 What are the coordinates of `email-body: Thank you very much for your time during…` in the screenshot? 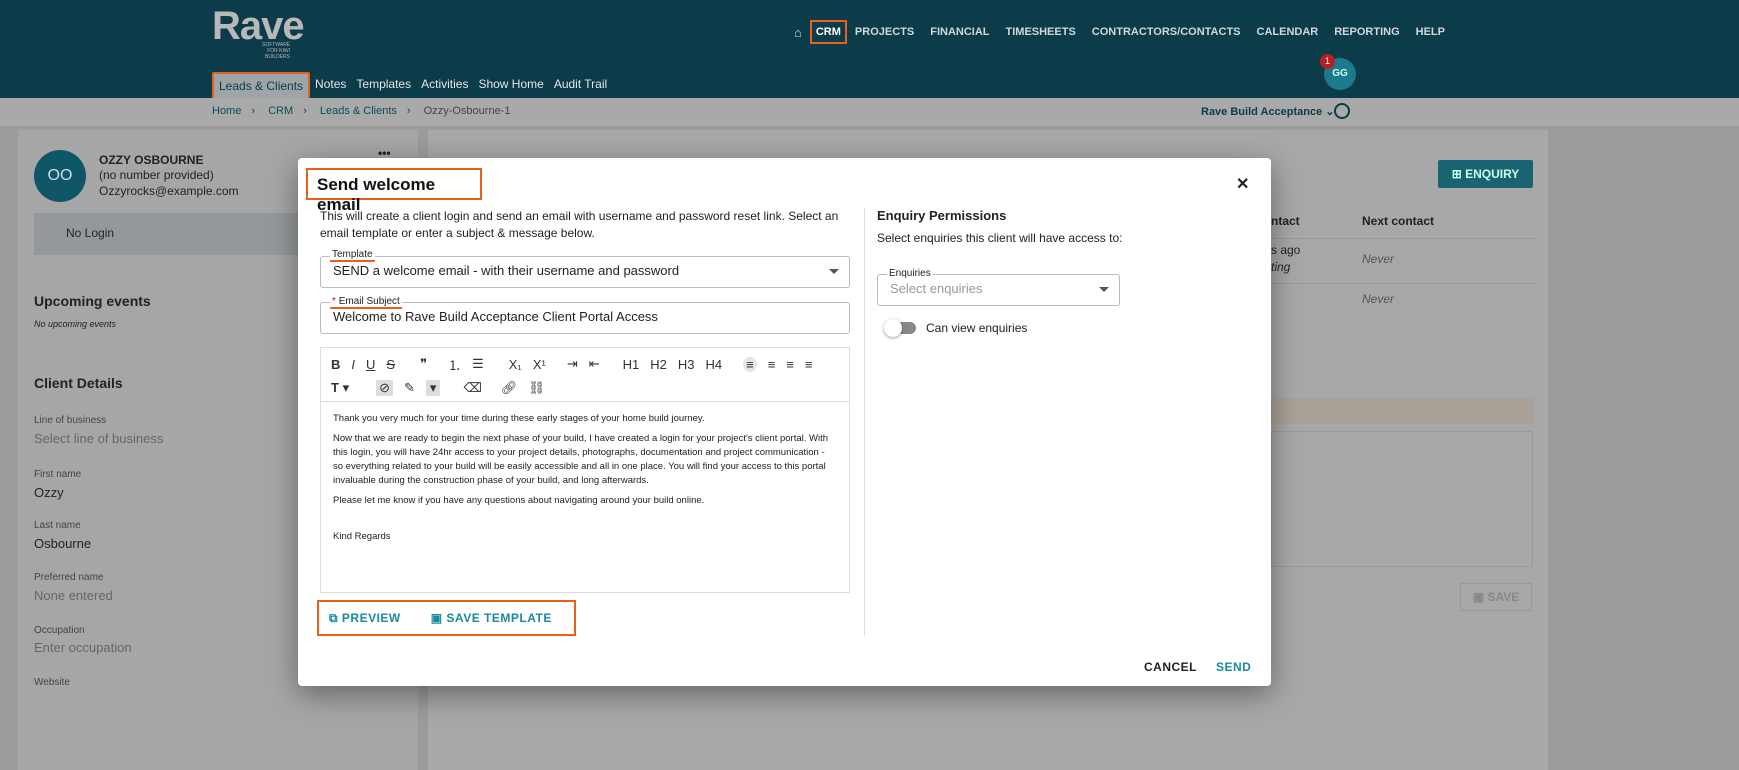 It's located at (585, 481).